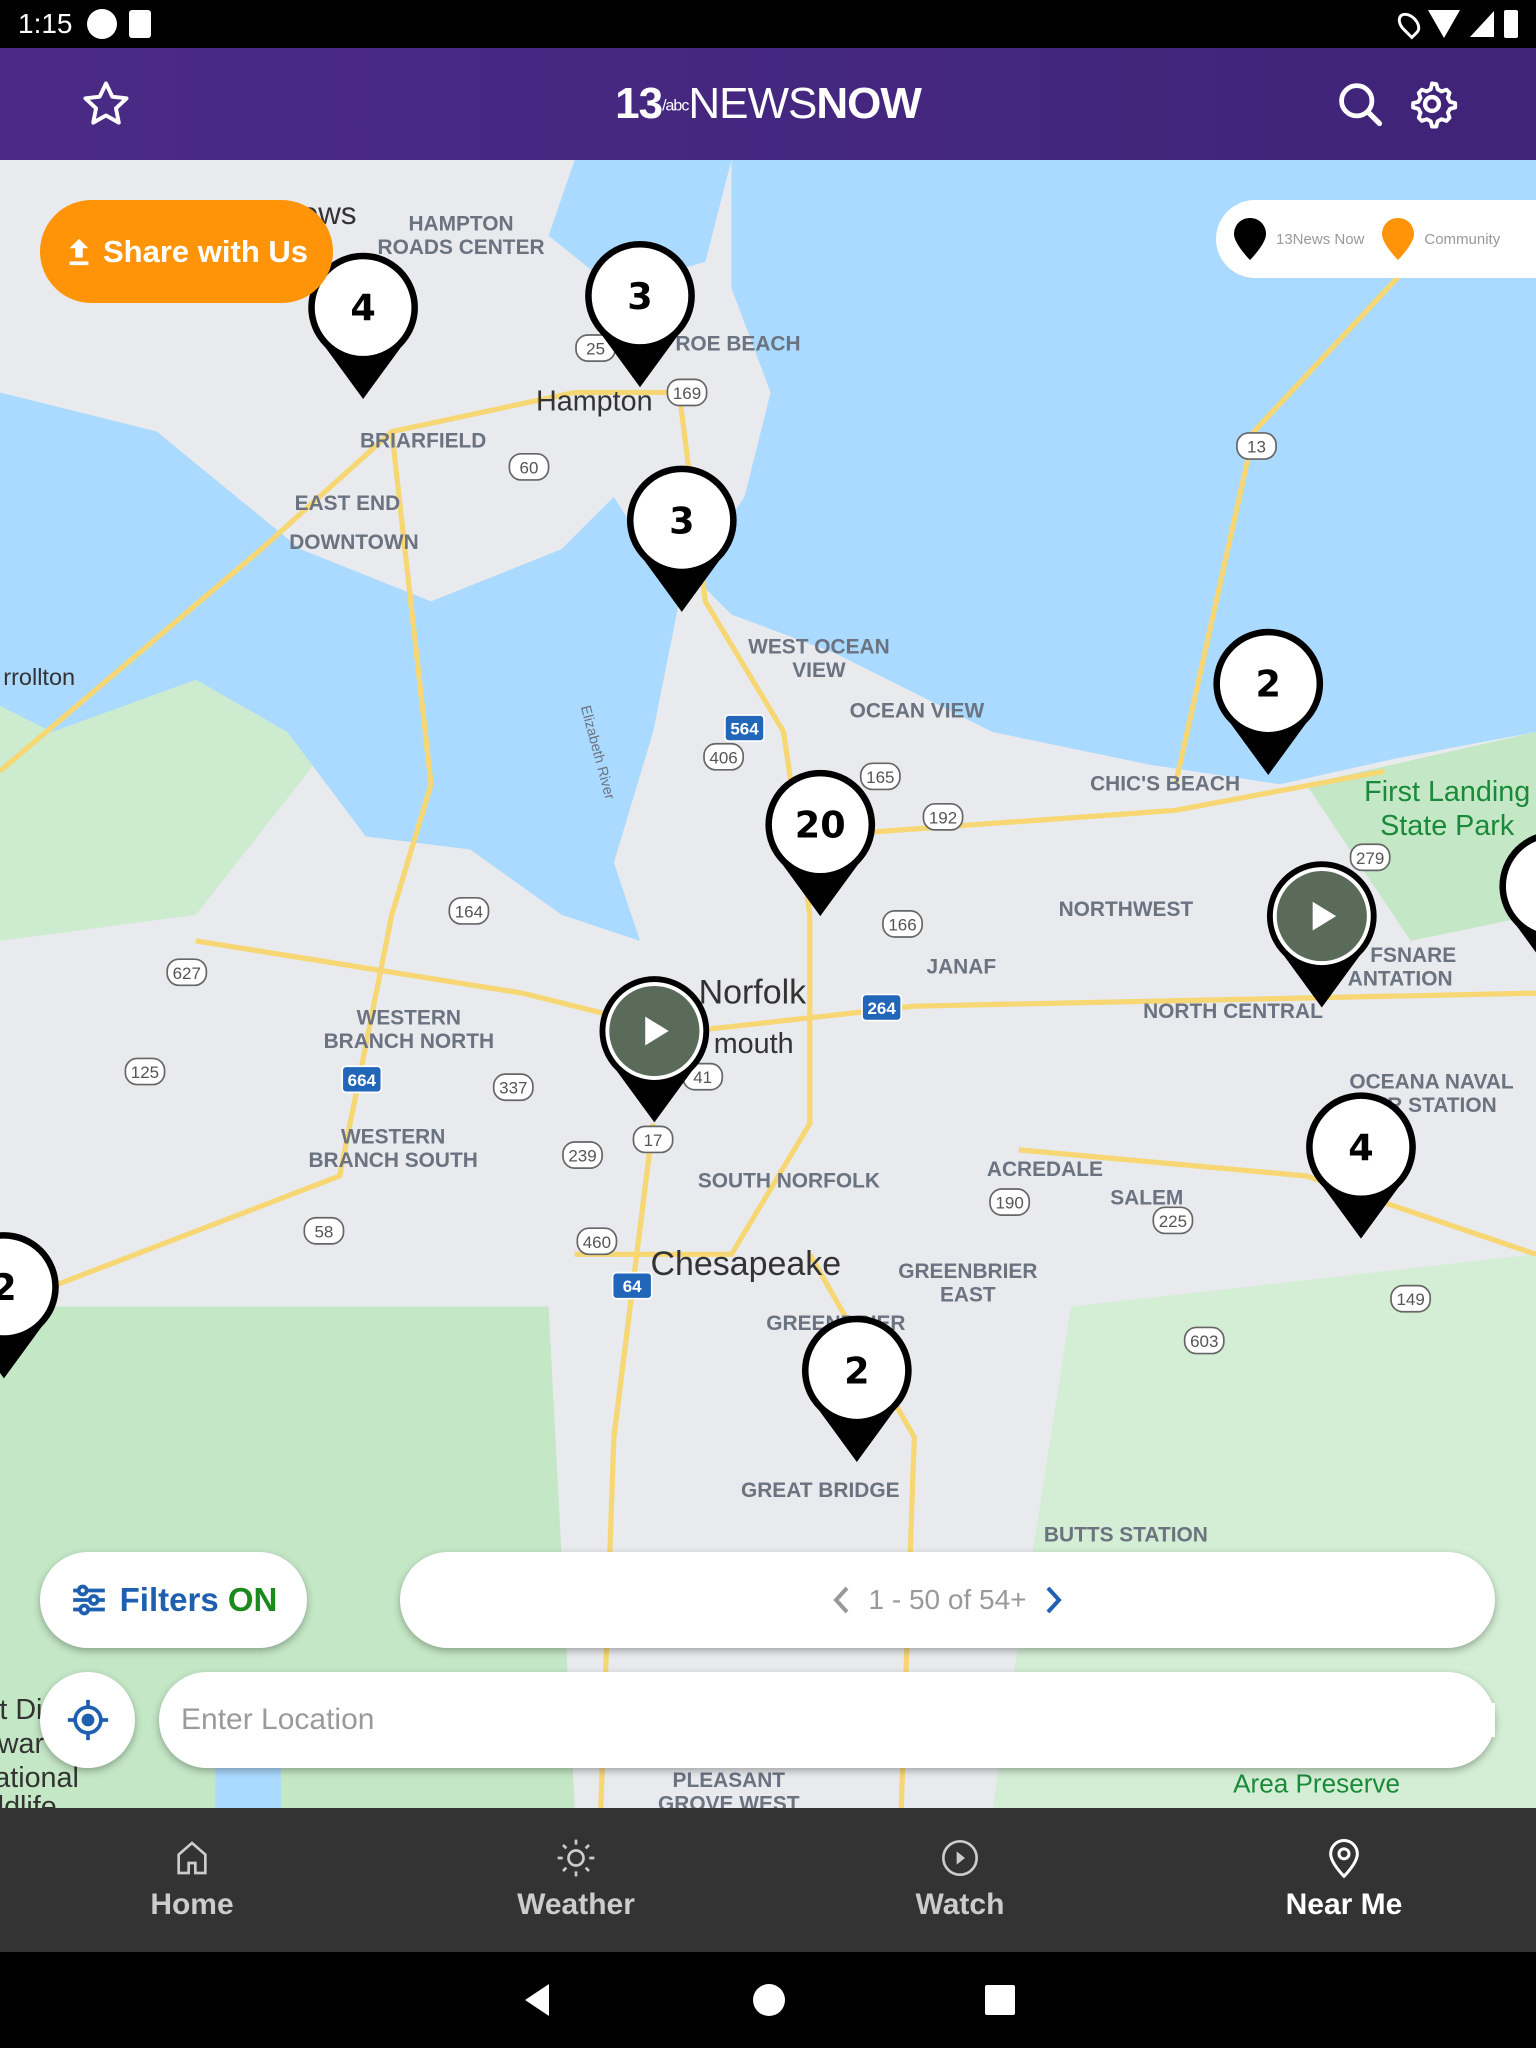 Image resolution: width=1536 pixels, height=2048 pixels. I want to click on route-shield: 64, so click(632, 1285).